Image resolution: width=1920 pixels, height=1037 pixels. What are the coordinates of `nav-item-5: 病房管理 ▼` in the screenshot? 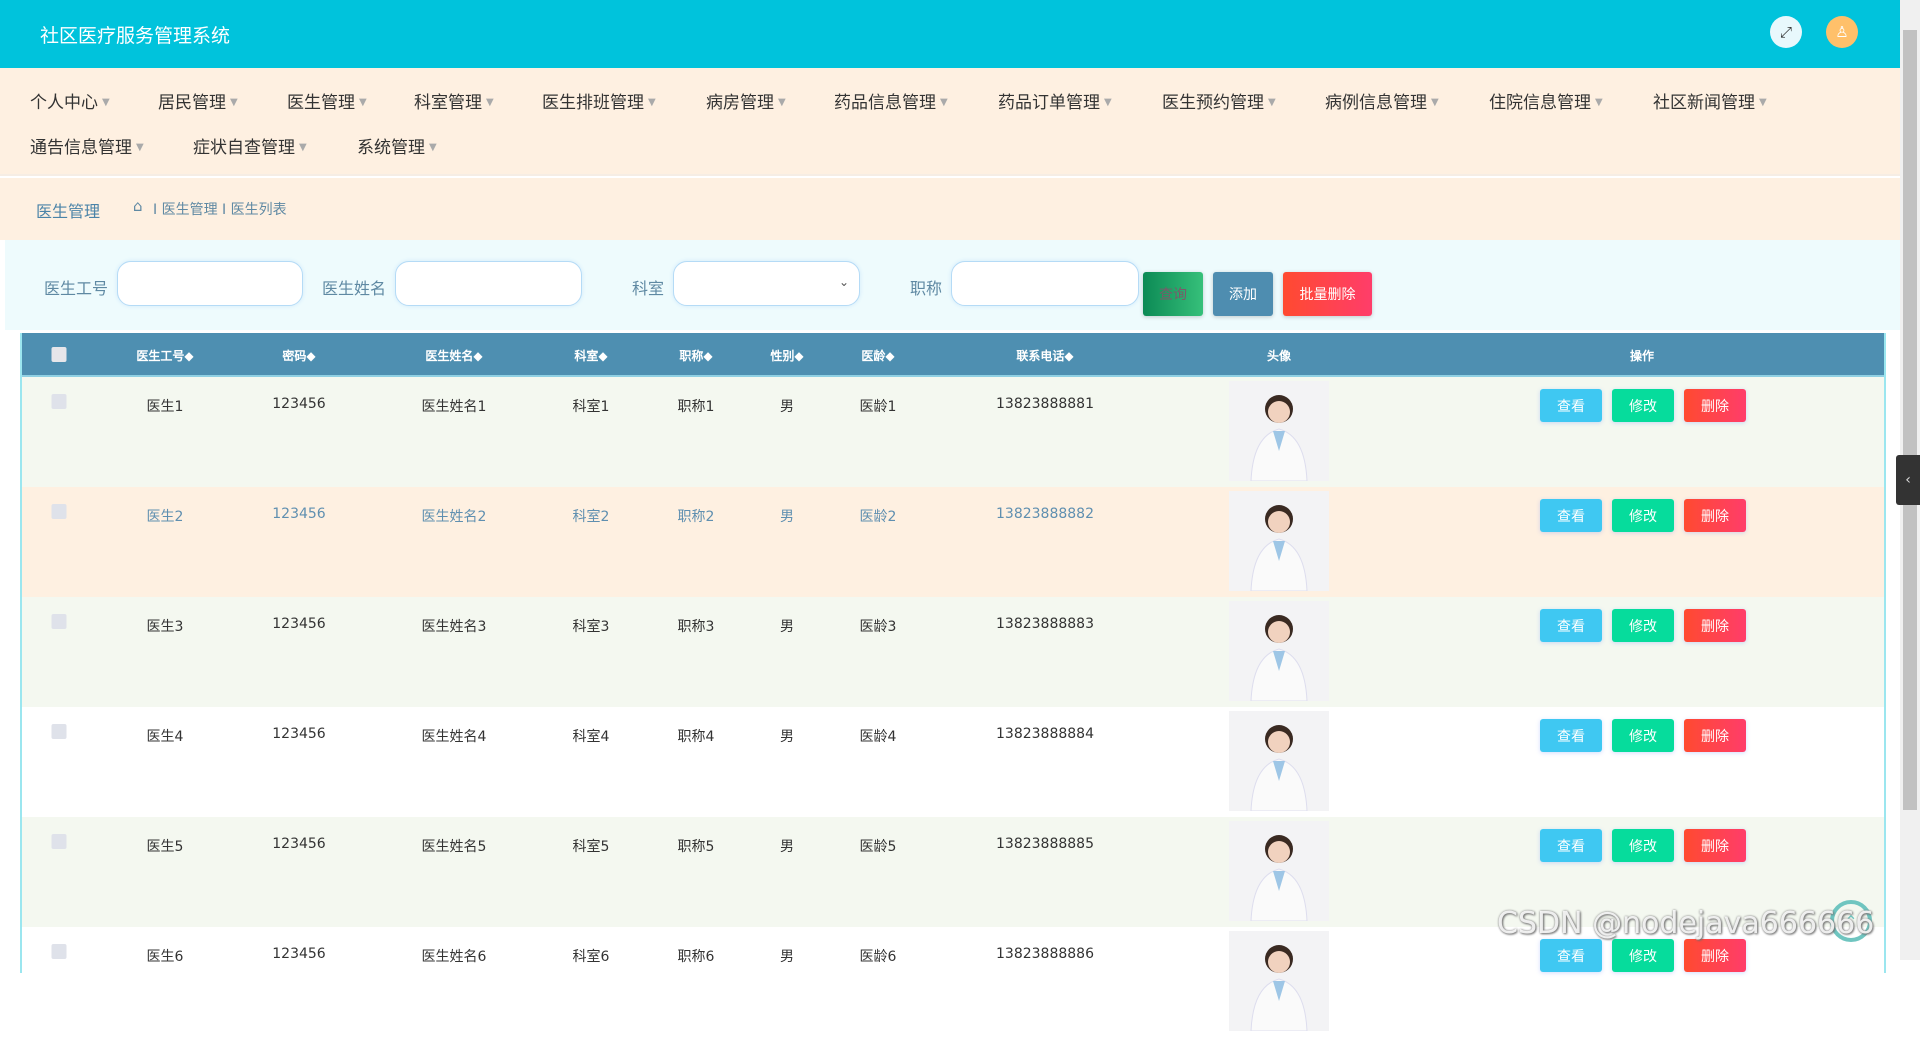 It's located at (746, 100).